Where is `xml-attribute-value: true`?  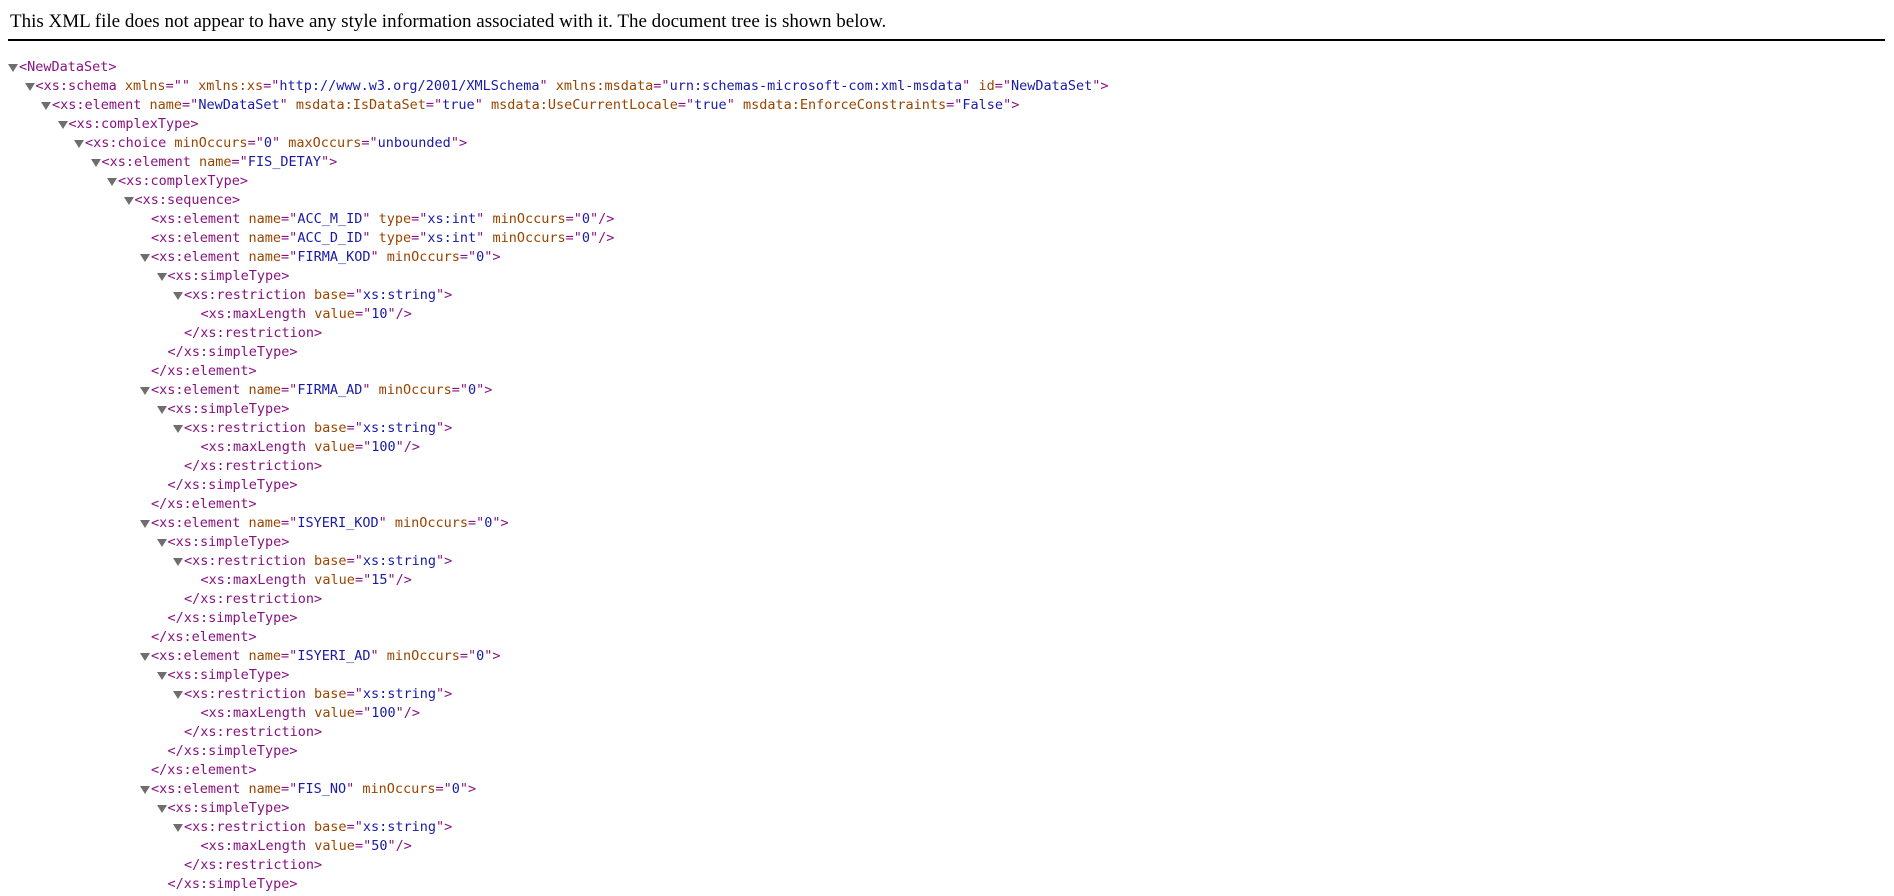
xml-attribute-value: true is located at coordinates (458, 105).